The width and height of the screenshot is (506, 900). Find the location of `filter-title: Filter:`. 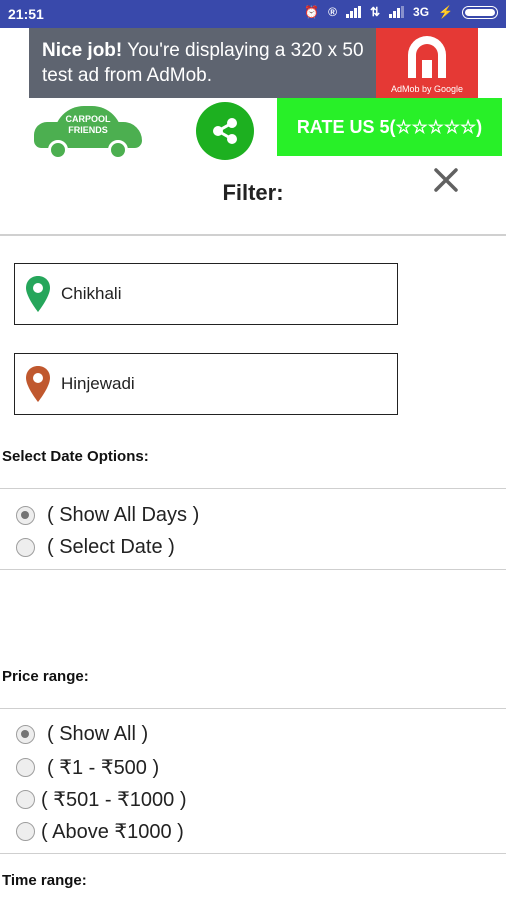

filter-title: Filter: is located at coordinates (253, 192).